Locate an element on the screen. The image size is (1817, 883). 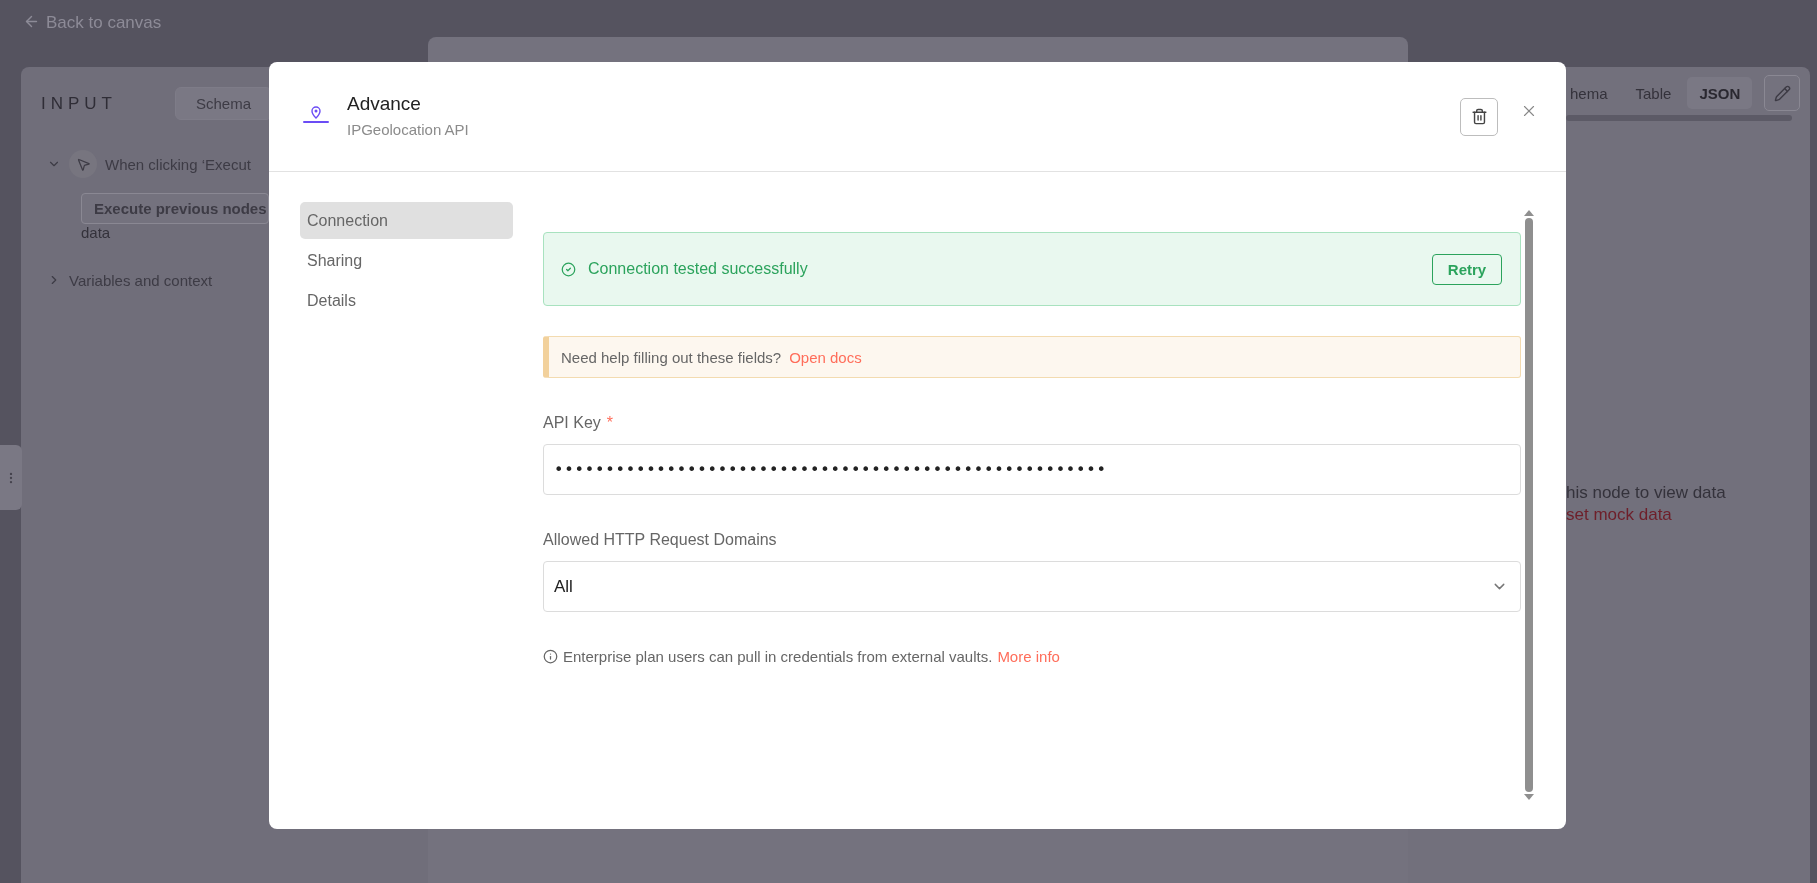
field-label: Allowed HTTP Request Domains is located at coordinates (660, 540).